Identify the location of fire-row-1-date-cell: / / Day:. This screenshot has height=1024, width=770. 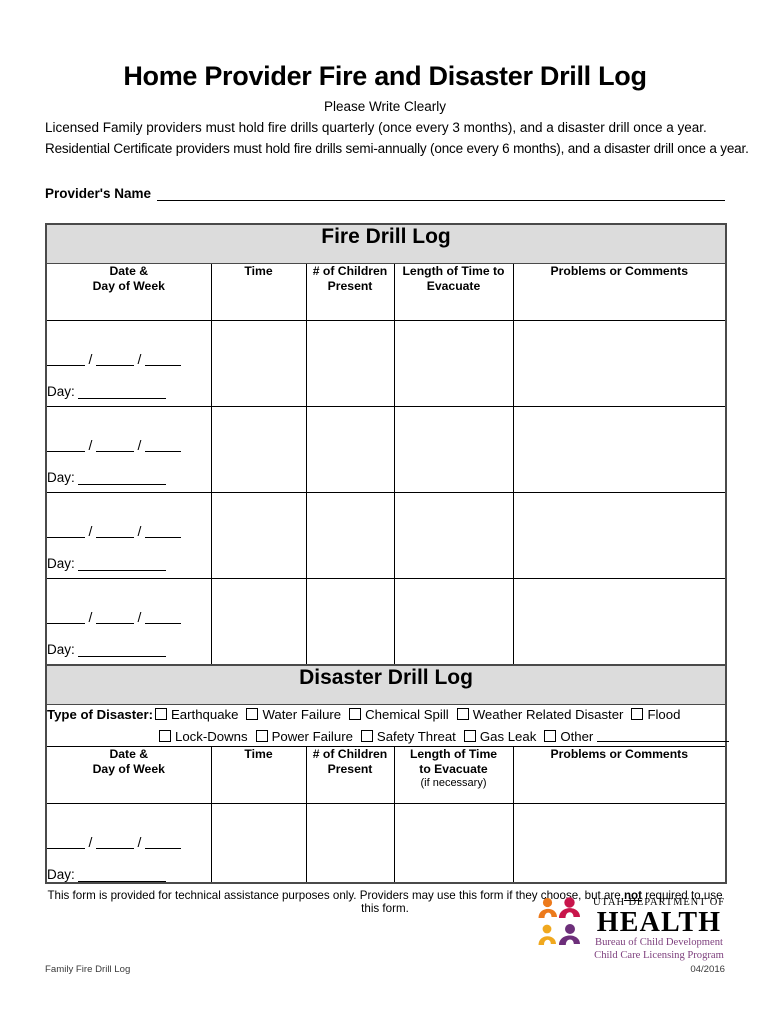
(128, 363).